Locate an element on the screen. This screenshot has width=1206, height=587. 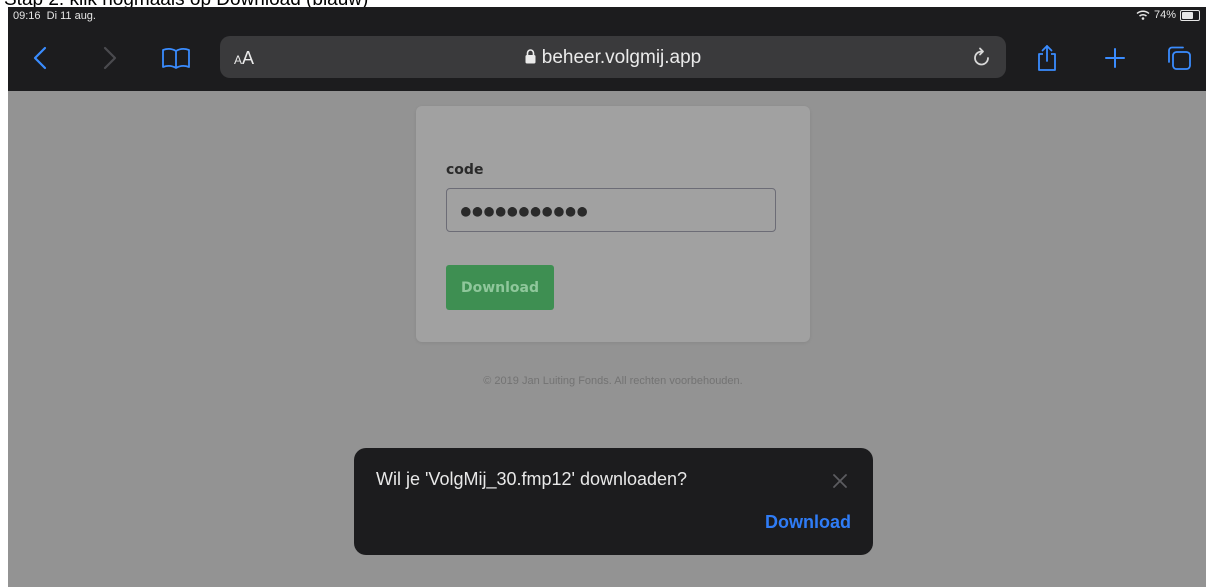
wifi-icon is located at coordinates (1143, 15).